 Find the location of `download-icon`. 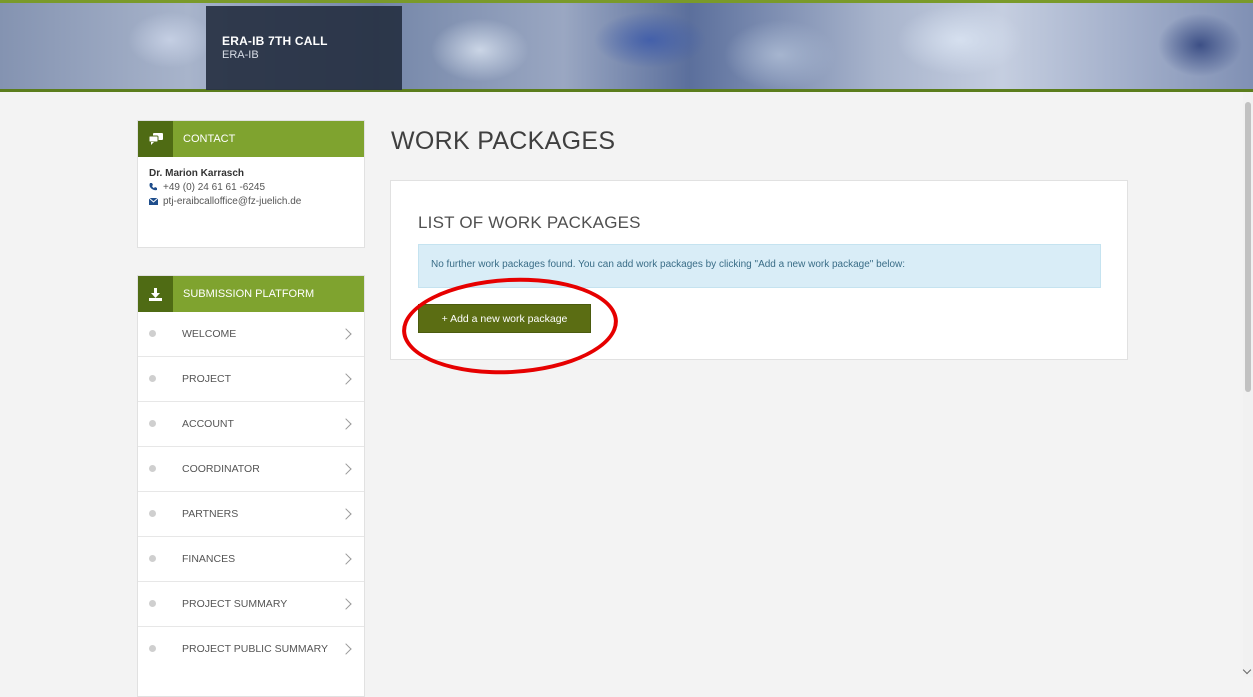

download-icon is located at coordinates (155, 294).